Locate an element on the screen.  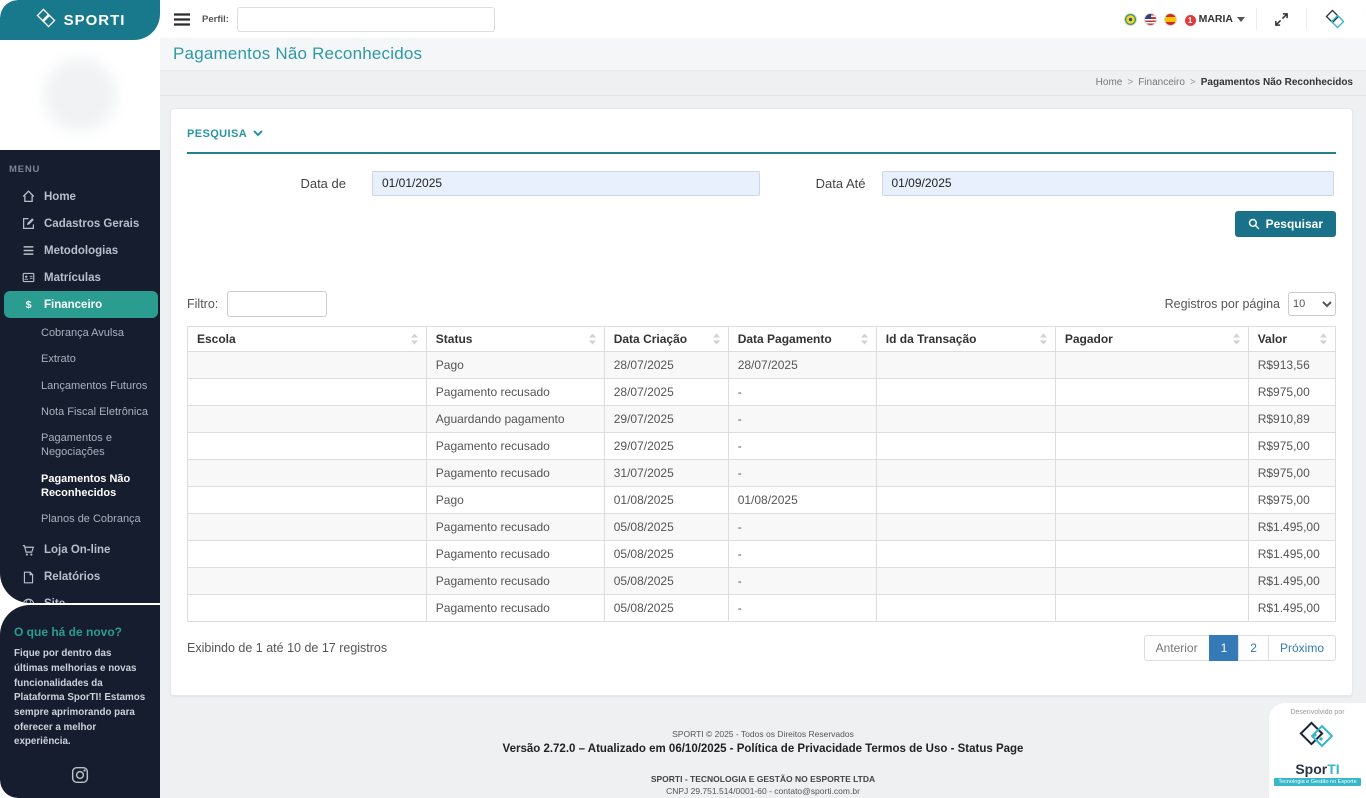
sidebar-subitem-planos-de-cobranca: Planos de Cobrança is located at coordinates (97, 519).